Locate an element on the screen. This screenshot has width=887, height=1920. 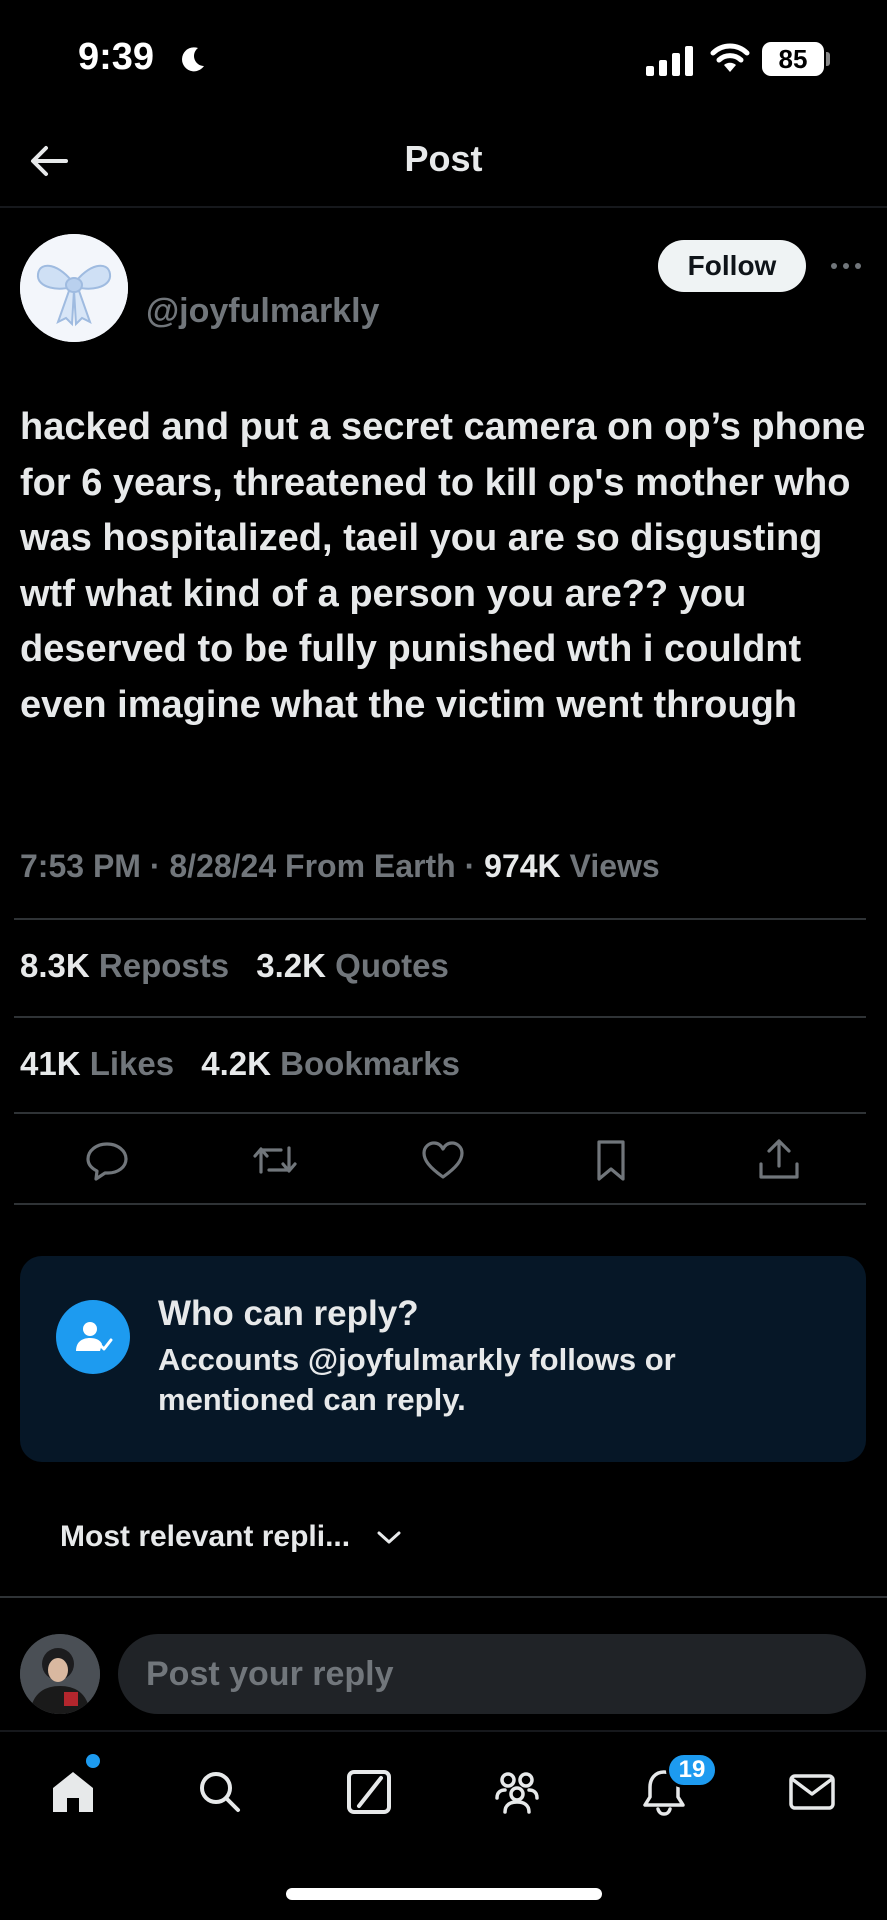
profile-photo-icon is located at coordinates (60, 1674).